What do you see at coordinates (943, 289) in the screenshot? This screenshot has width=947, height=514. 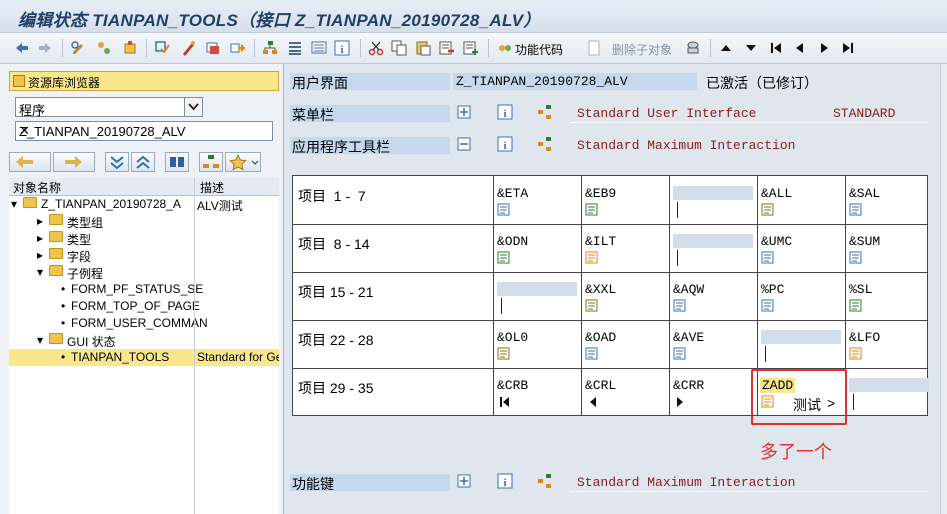 I see `vertical-scrollbar` at bounding box center [943, 289].